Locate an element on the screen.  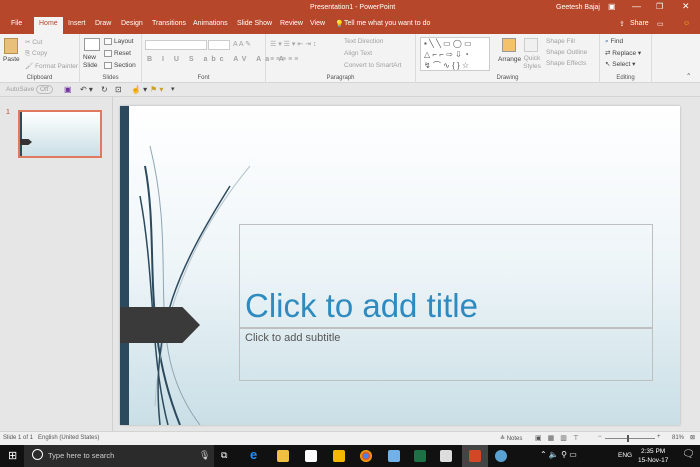
start-slideshow-icon: ⊡ is located at coordinates (118, 89).